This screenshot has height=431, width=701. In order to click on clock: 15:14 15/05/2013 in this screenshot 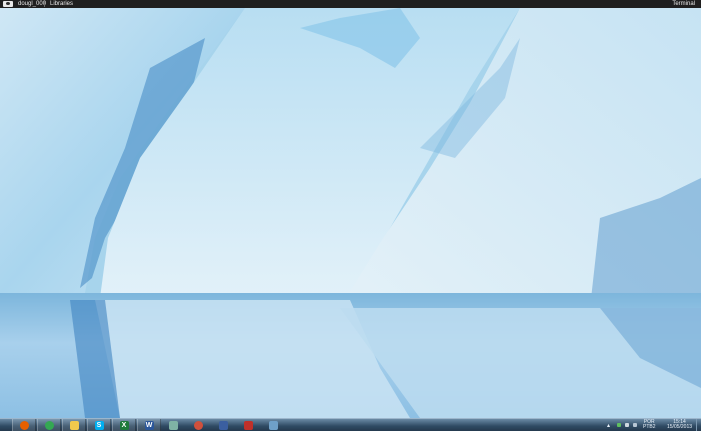, I will do `click(679, 425)`.